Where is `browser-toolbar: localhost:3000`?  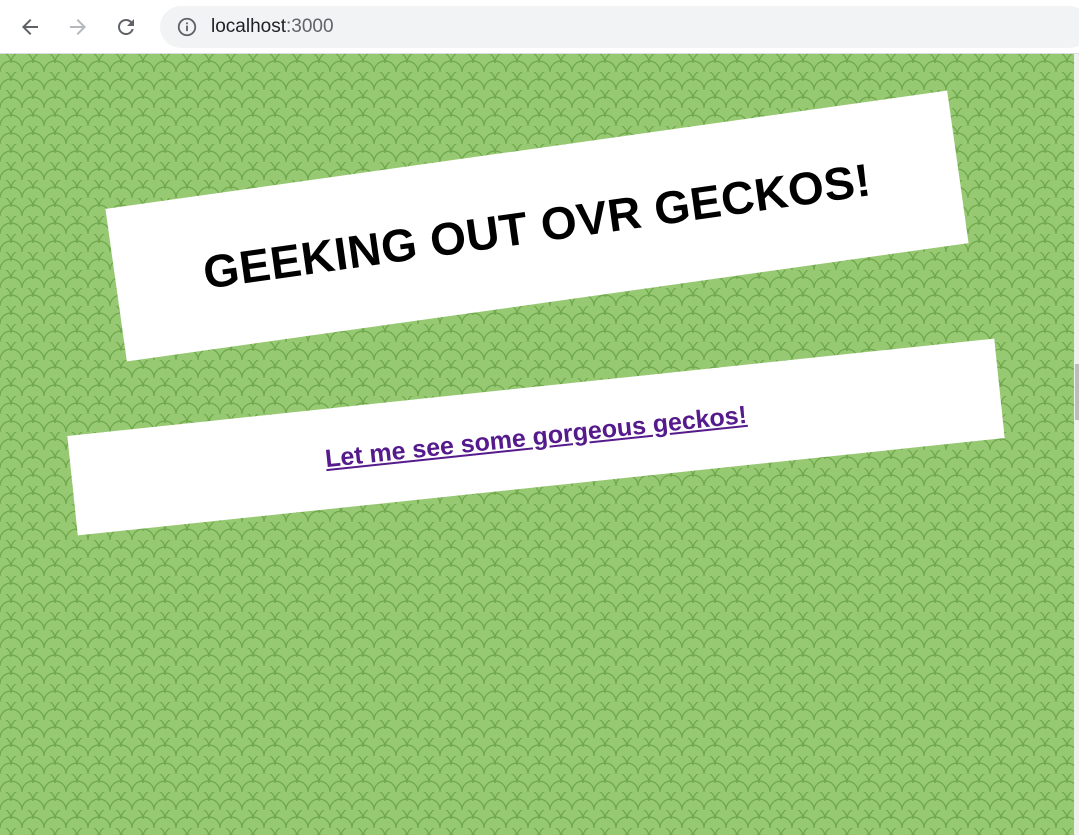 browser-toolbar: localhost:3000 is located at coordinates (539, 27).